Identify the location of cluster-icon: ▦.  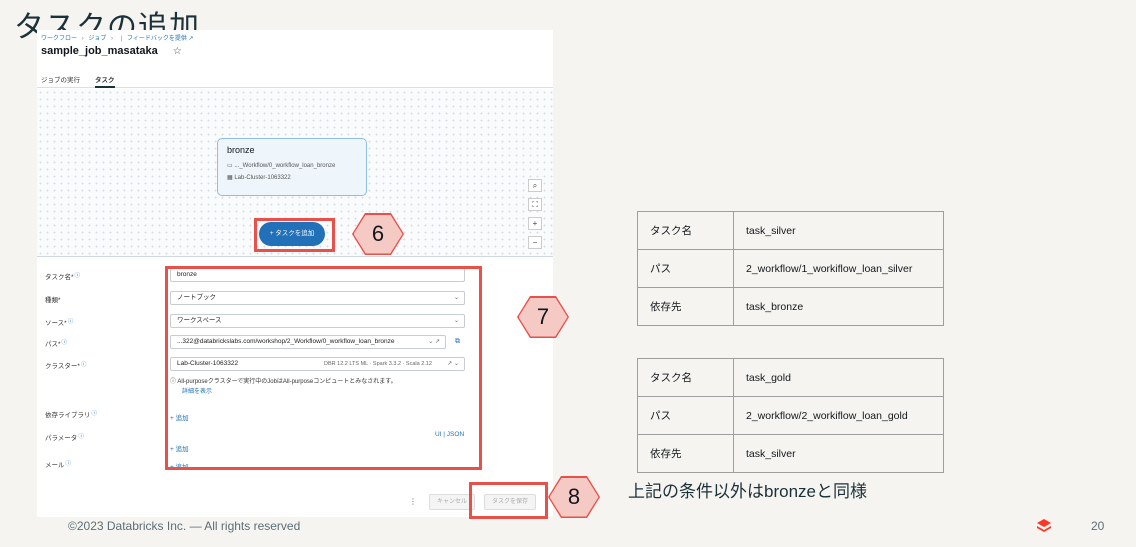
(230, 178).